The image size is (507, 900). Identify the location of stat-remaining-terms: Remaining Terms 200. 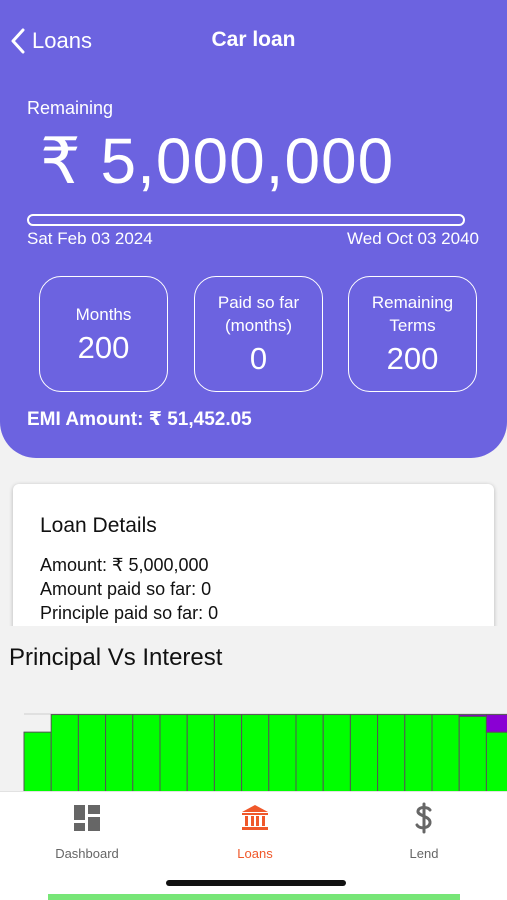
(412, 334).